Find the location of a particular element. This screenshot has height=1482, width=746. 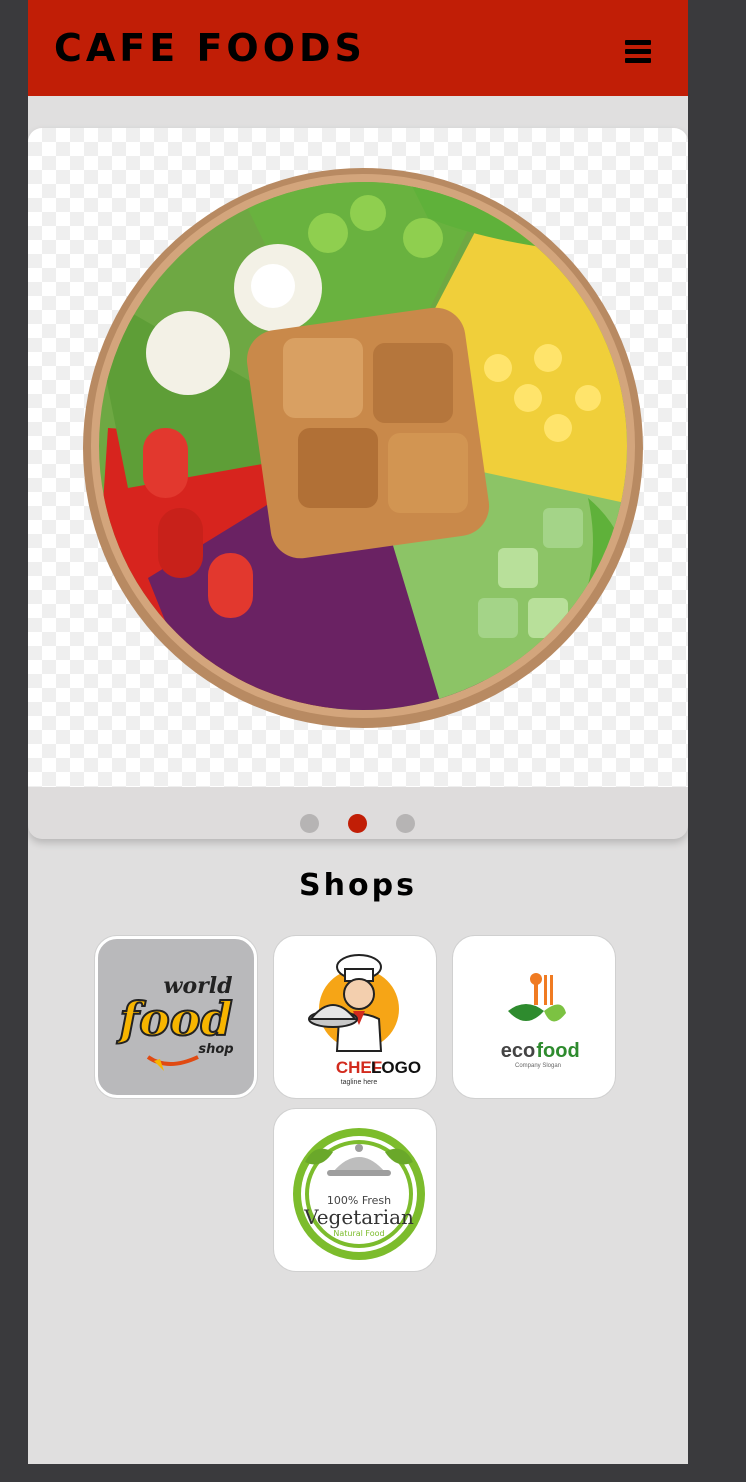

shop-card-chef: CHEF LOGO tagline here is located at coordinates (355, 1017).